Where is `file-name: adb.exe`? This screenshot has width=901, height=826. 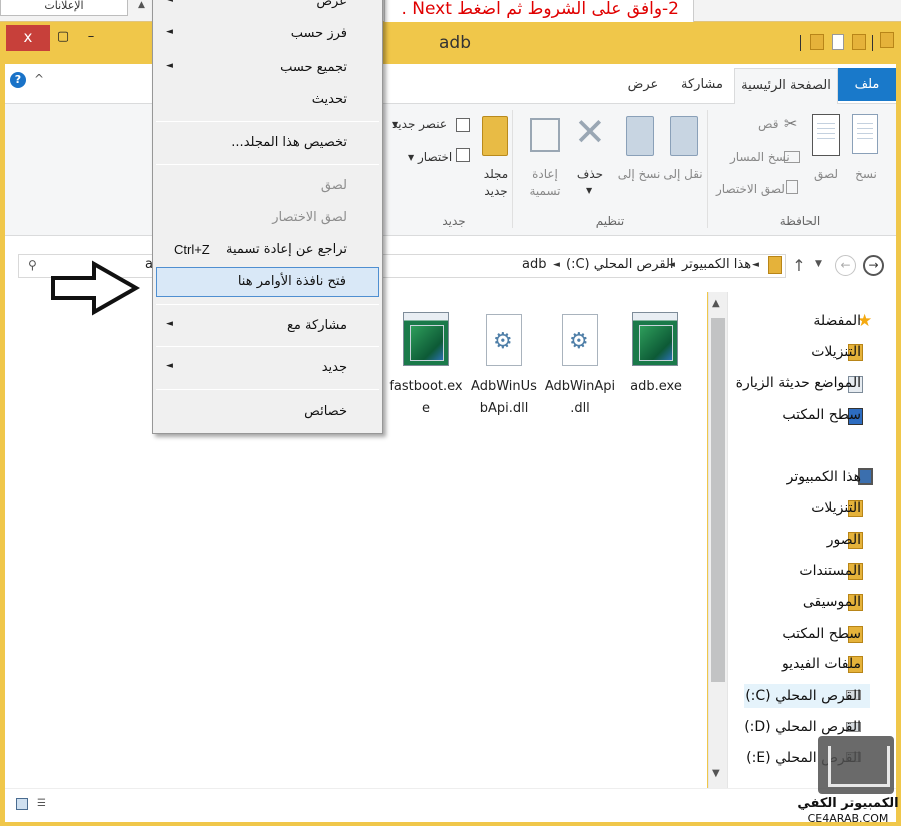
file-name: adb.exe is located at coordinates (656, 387).